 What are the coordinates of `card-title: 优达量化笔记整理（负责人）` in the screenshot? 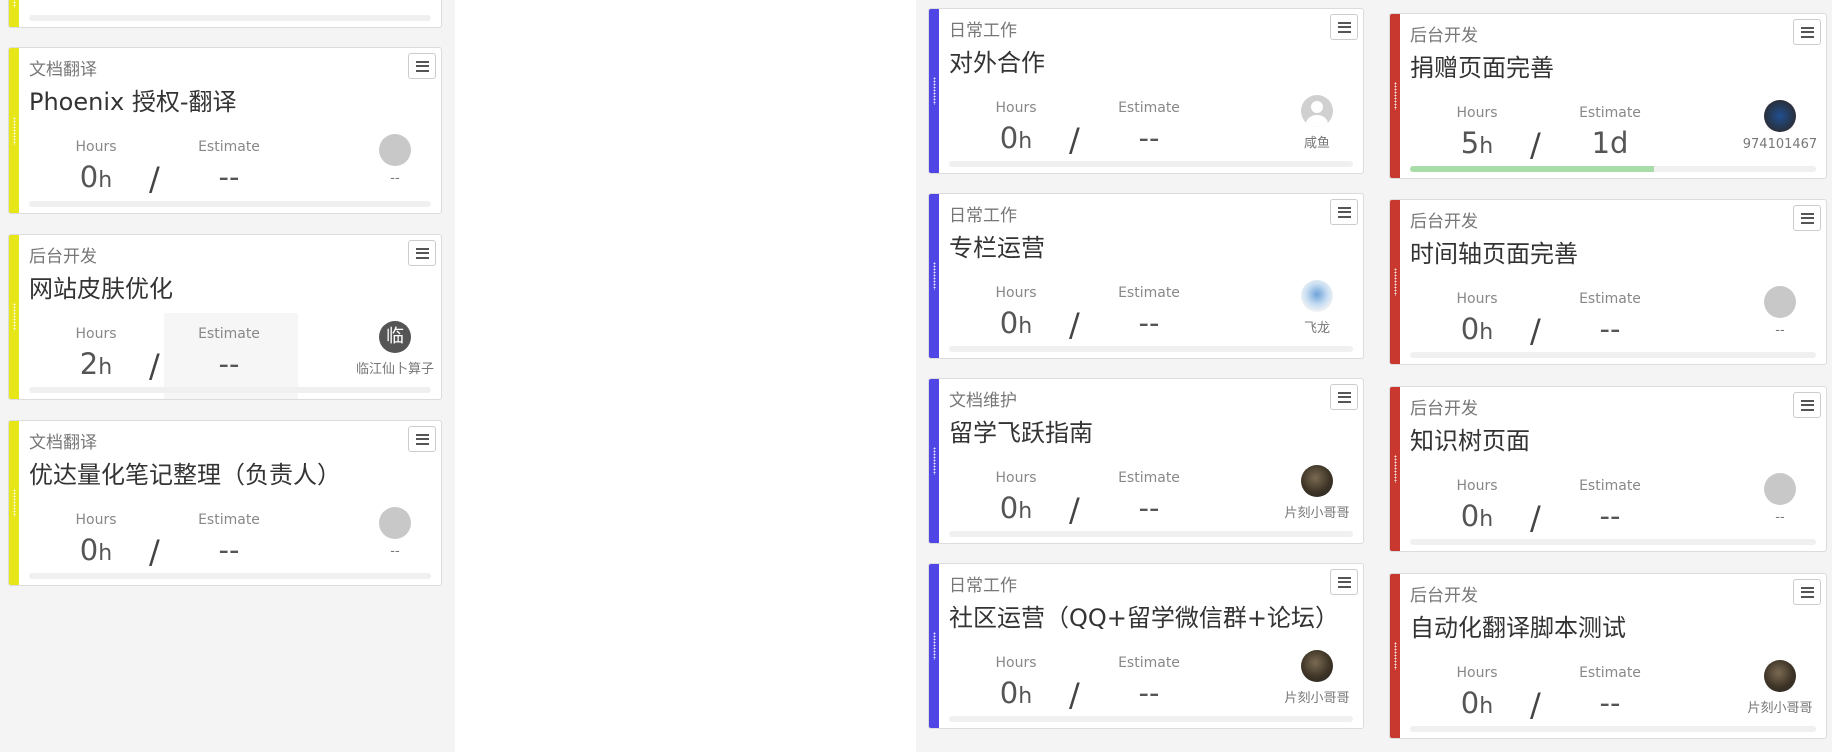 It's located at (185, 472).